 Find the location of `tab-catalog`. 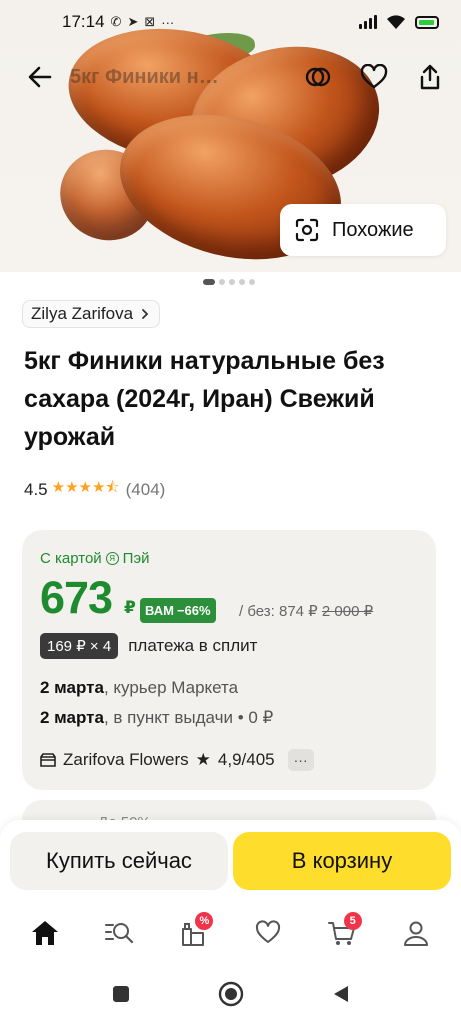

tab-catalog is located at coordinates (119, 933).